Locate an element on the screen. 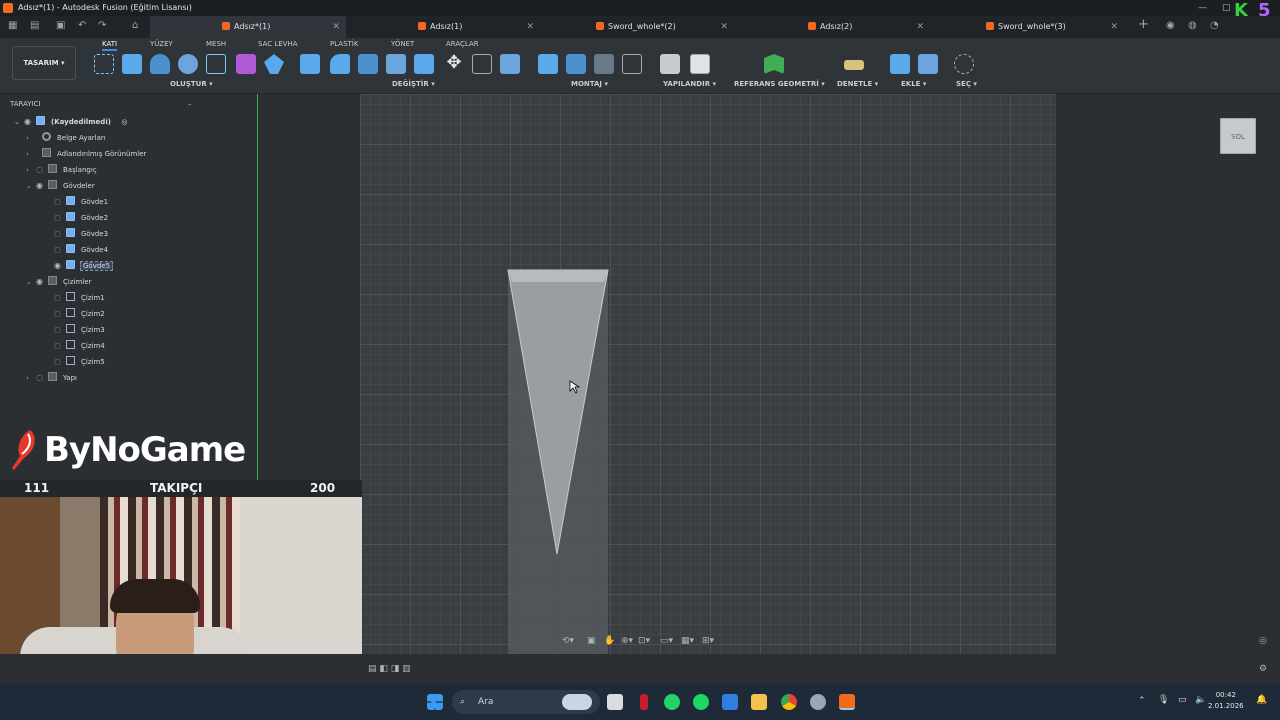 The width and height of the screenshot is (1280, 720). revolve-icon is located at coordinates (160, 64).